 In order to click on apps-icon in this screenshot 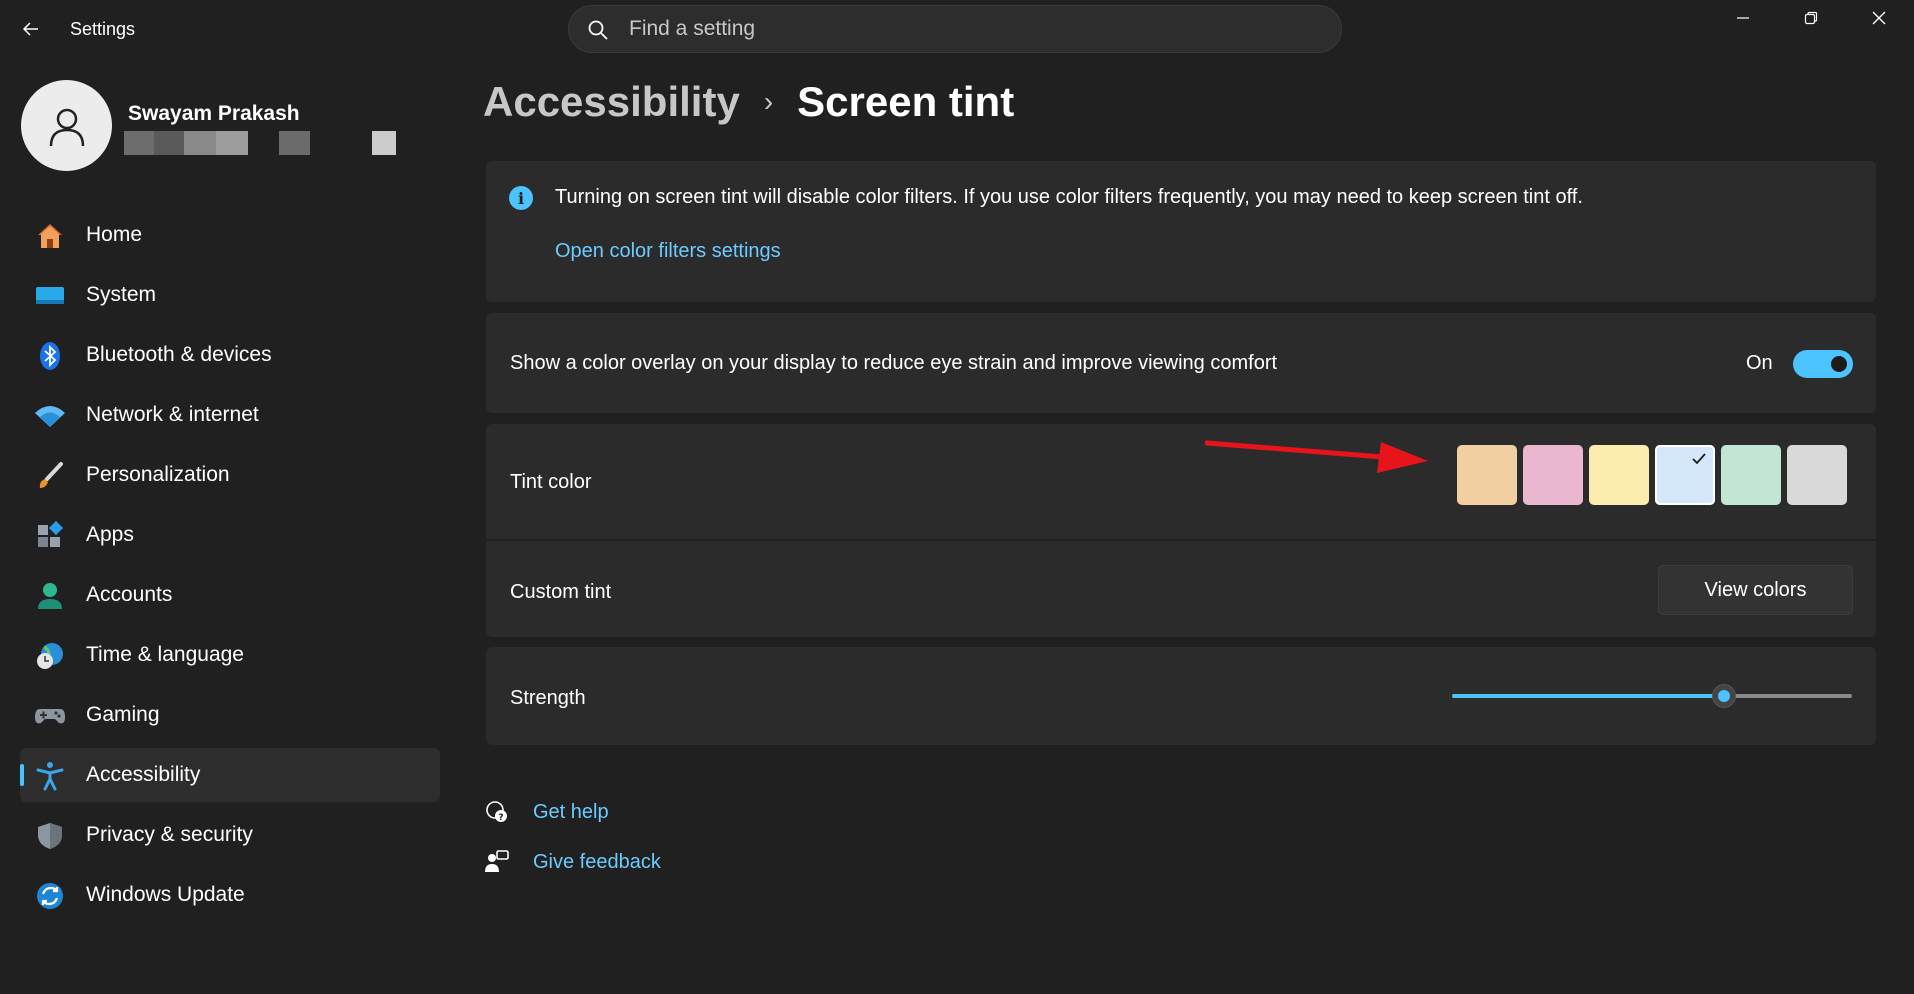, I will do `click(50, 536)`.